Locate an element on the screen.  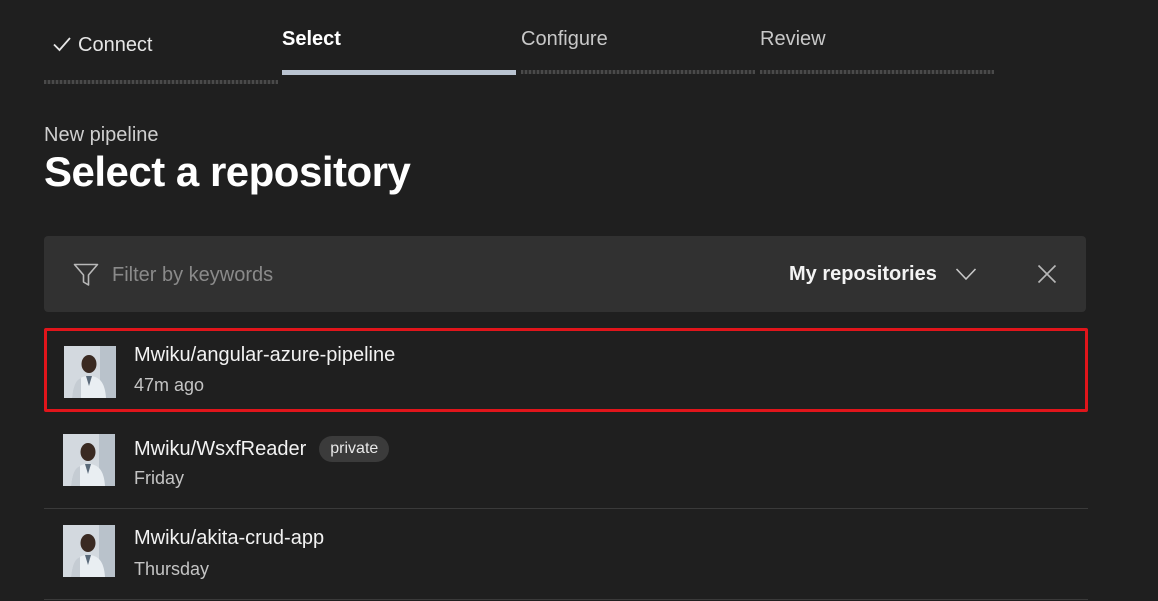
page-subtitle: New pipeline is located at coordinates (101, 135).